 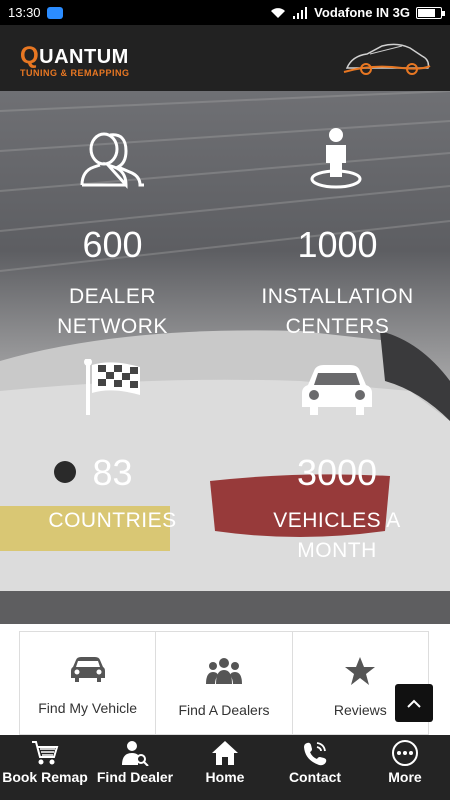 What do you see at coordinates (225, 753) in the screenshot?
I see `home-icon` at bounding box center [225, 753].